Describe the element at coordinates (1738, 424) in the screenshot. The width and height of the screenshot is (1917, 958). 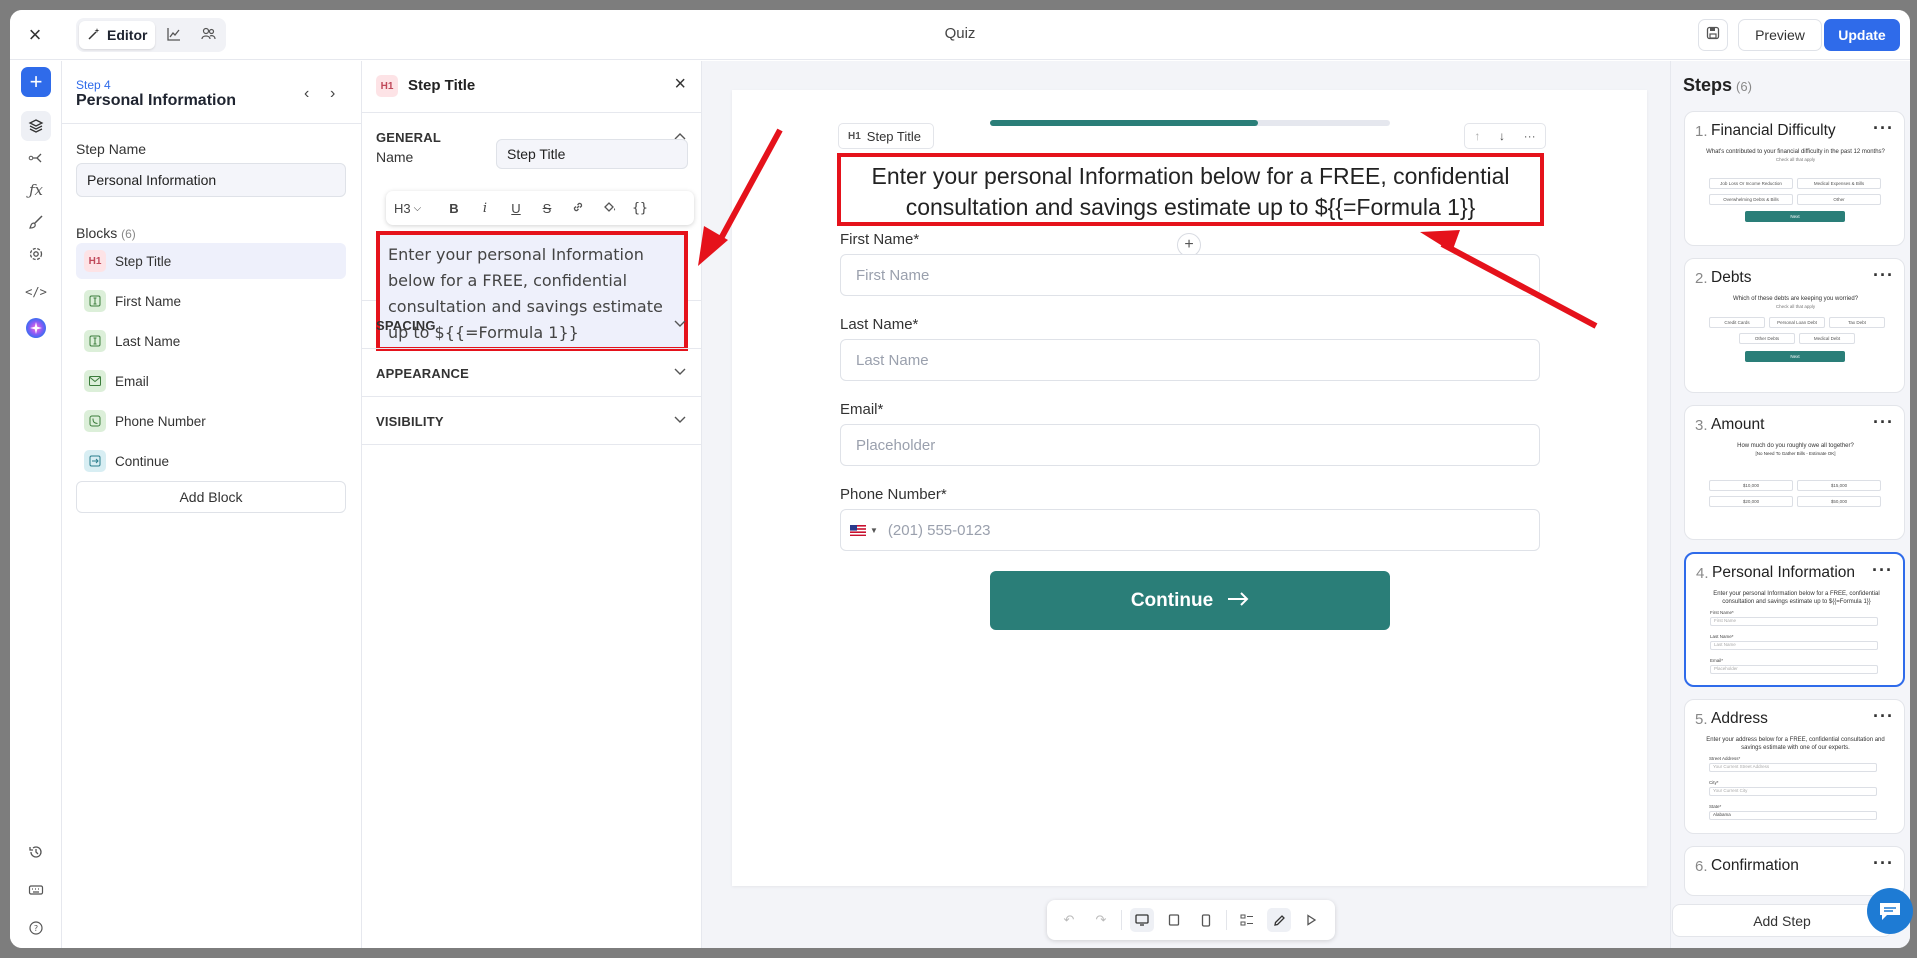
I see `step-card-title: Amount` at that location.